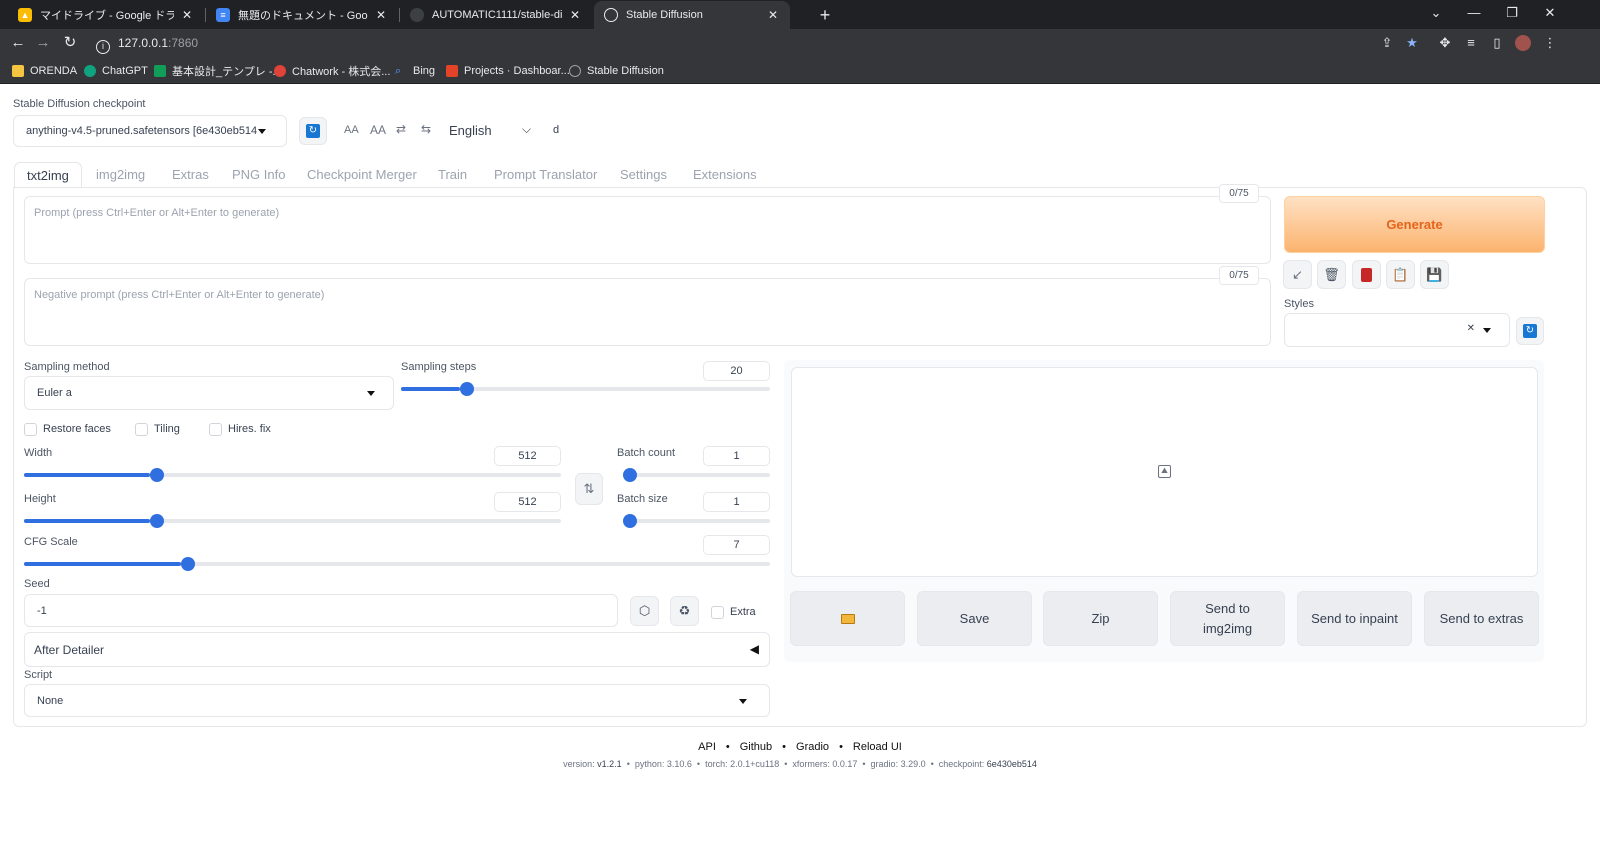  Describe the element at coordinates (527, 456) in the screenshot. I see `width-input: 512` at that location.